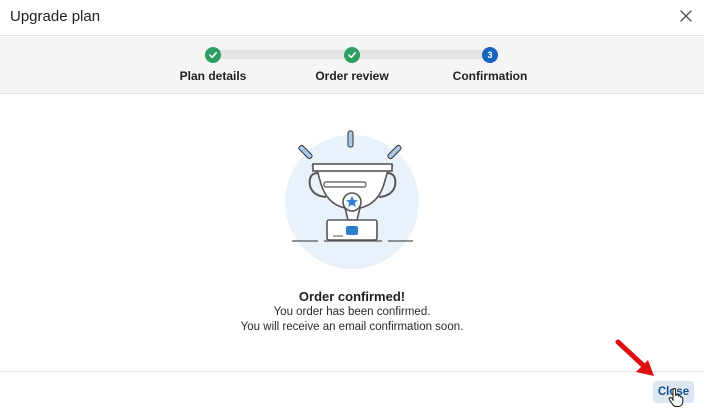 Image resolution: width=704 pixels, height=413 pixels. I want to click on confirmation-line-1: You order has been confirmed., so click(352, 312).